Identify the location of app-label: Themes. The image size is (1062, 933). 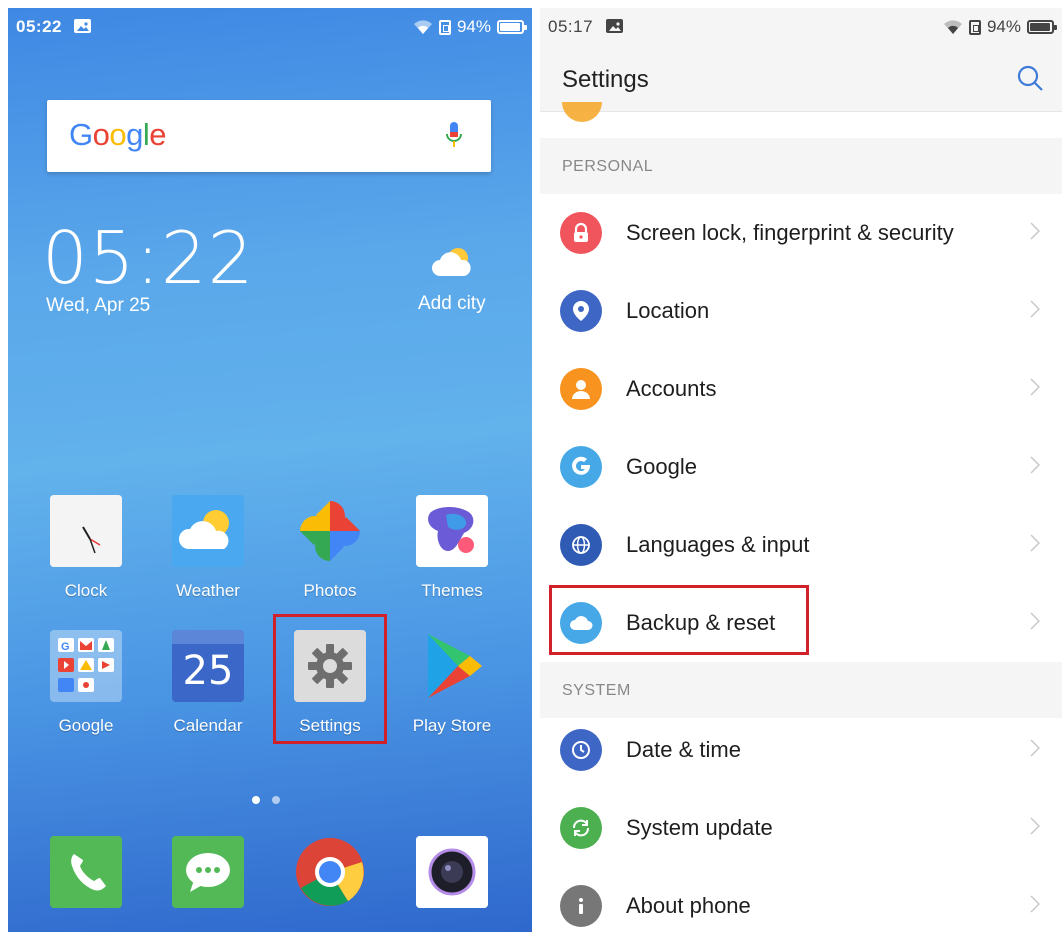
(452, 590).